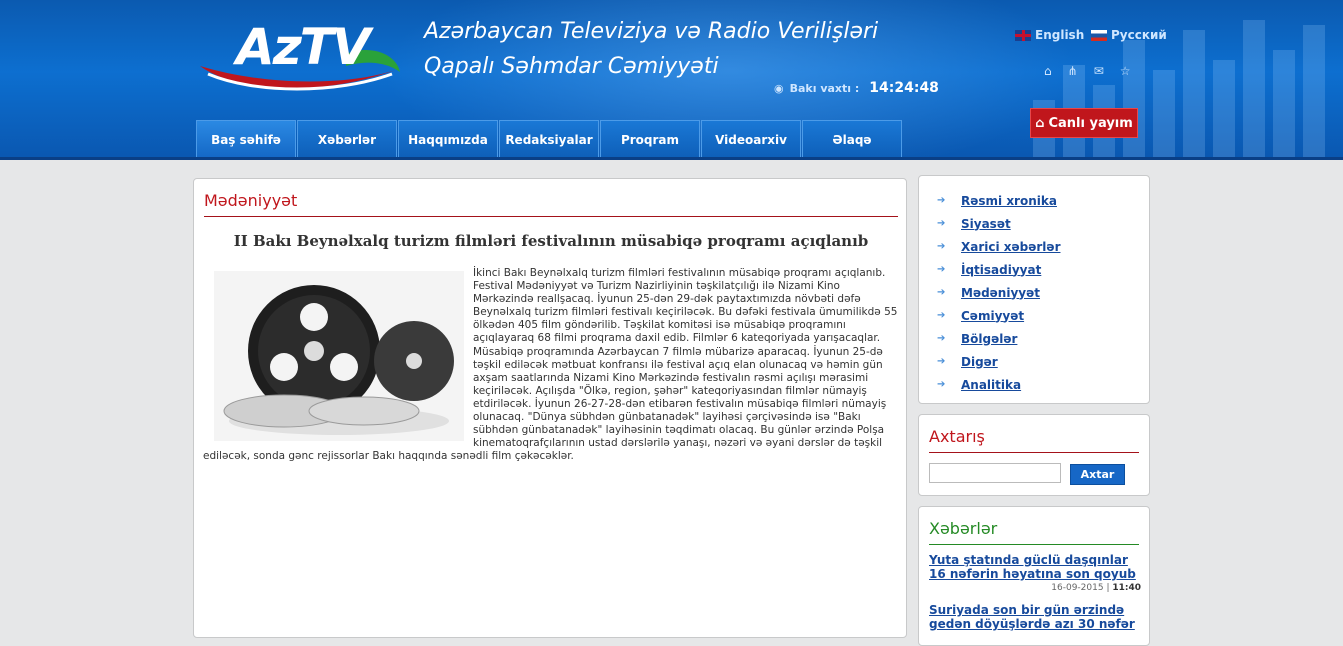  I want to click on category-label: Analitika, so click(991, 384).